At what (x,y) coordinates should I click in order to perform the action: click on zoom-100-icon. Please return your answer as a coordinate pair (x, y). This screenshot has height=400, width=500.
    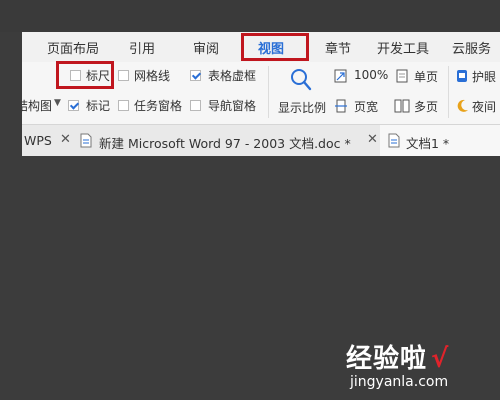
    Looking at the image, I should click on (341, 77).